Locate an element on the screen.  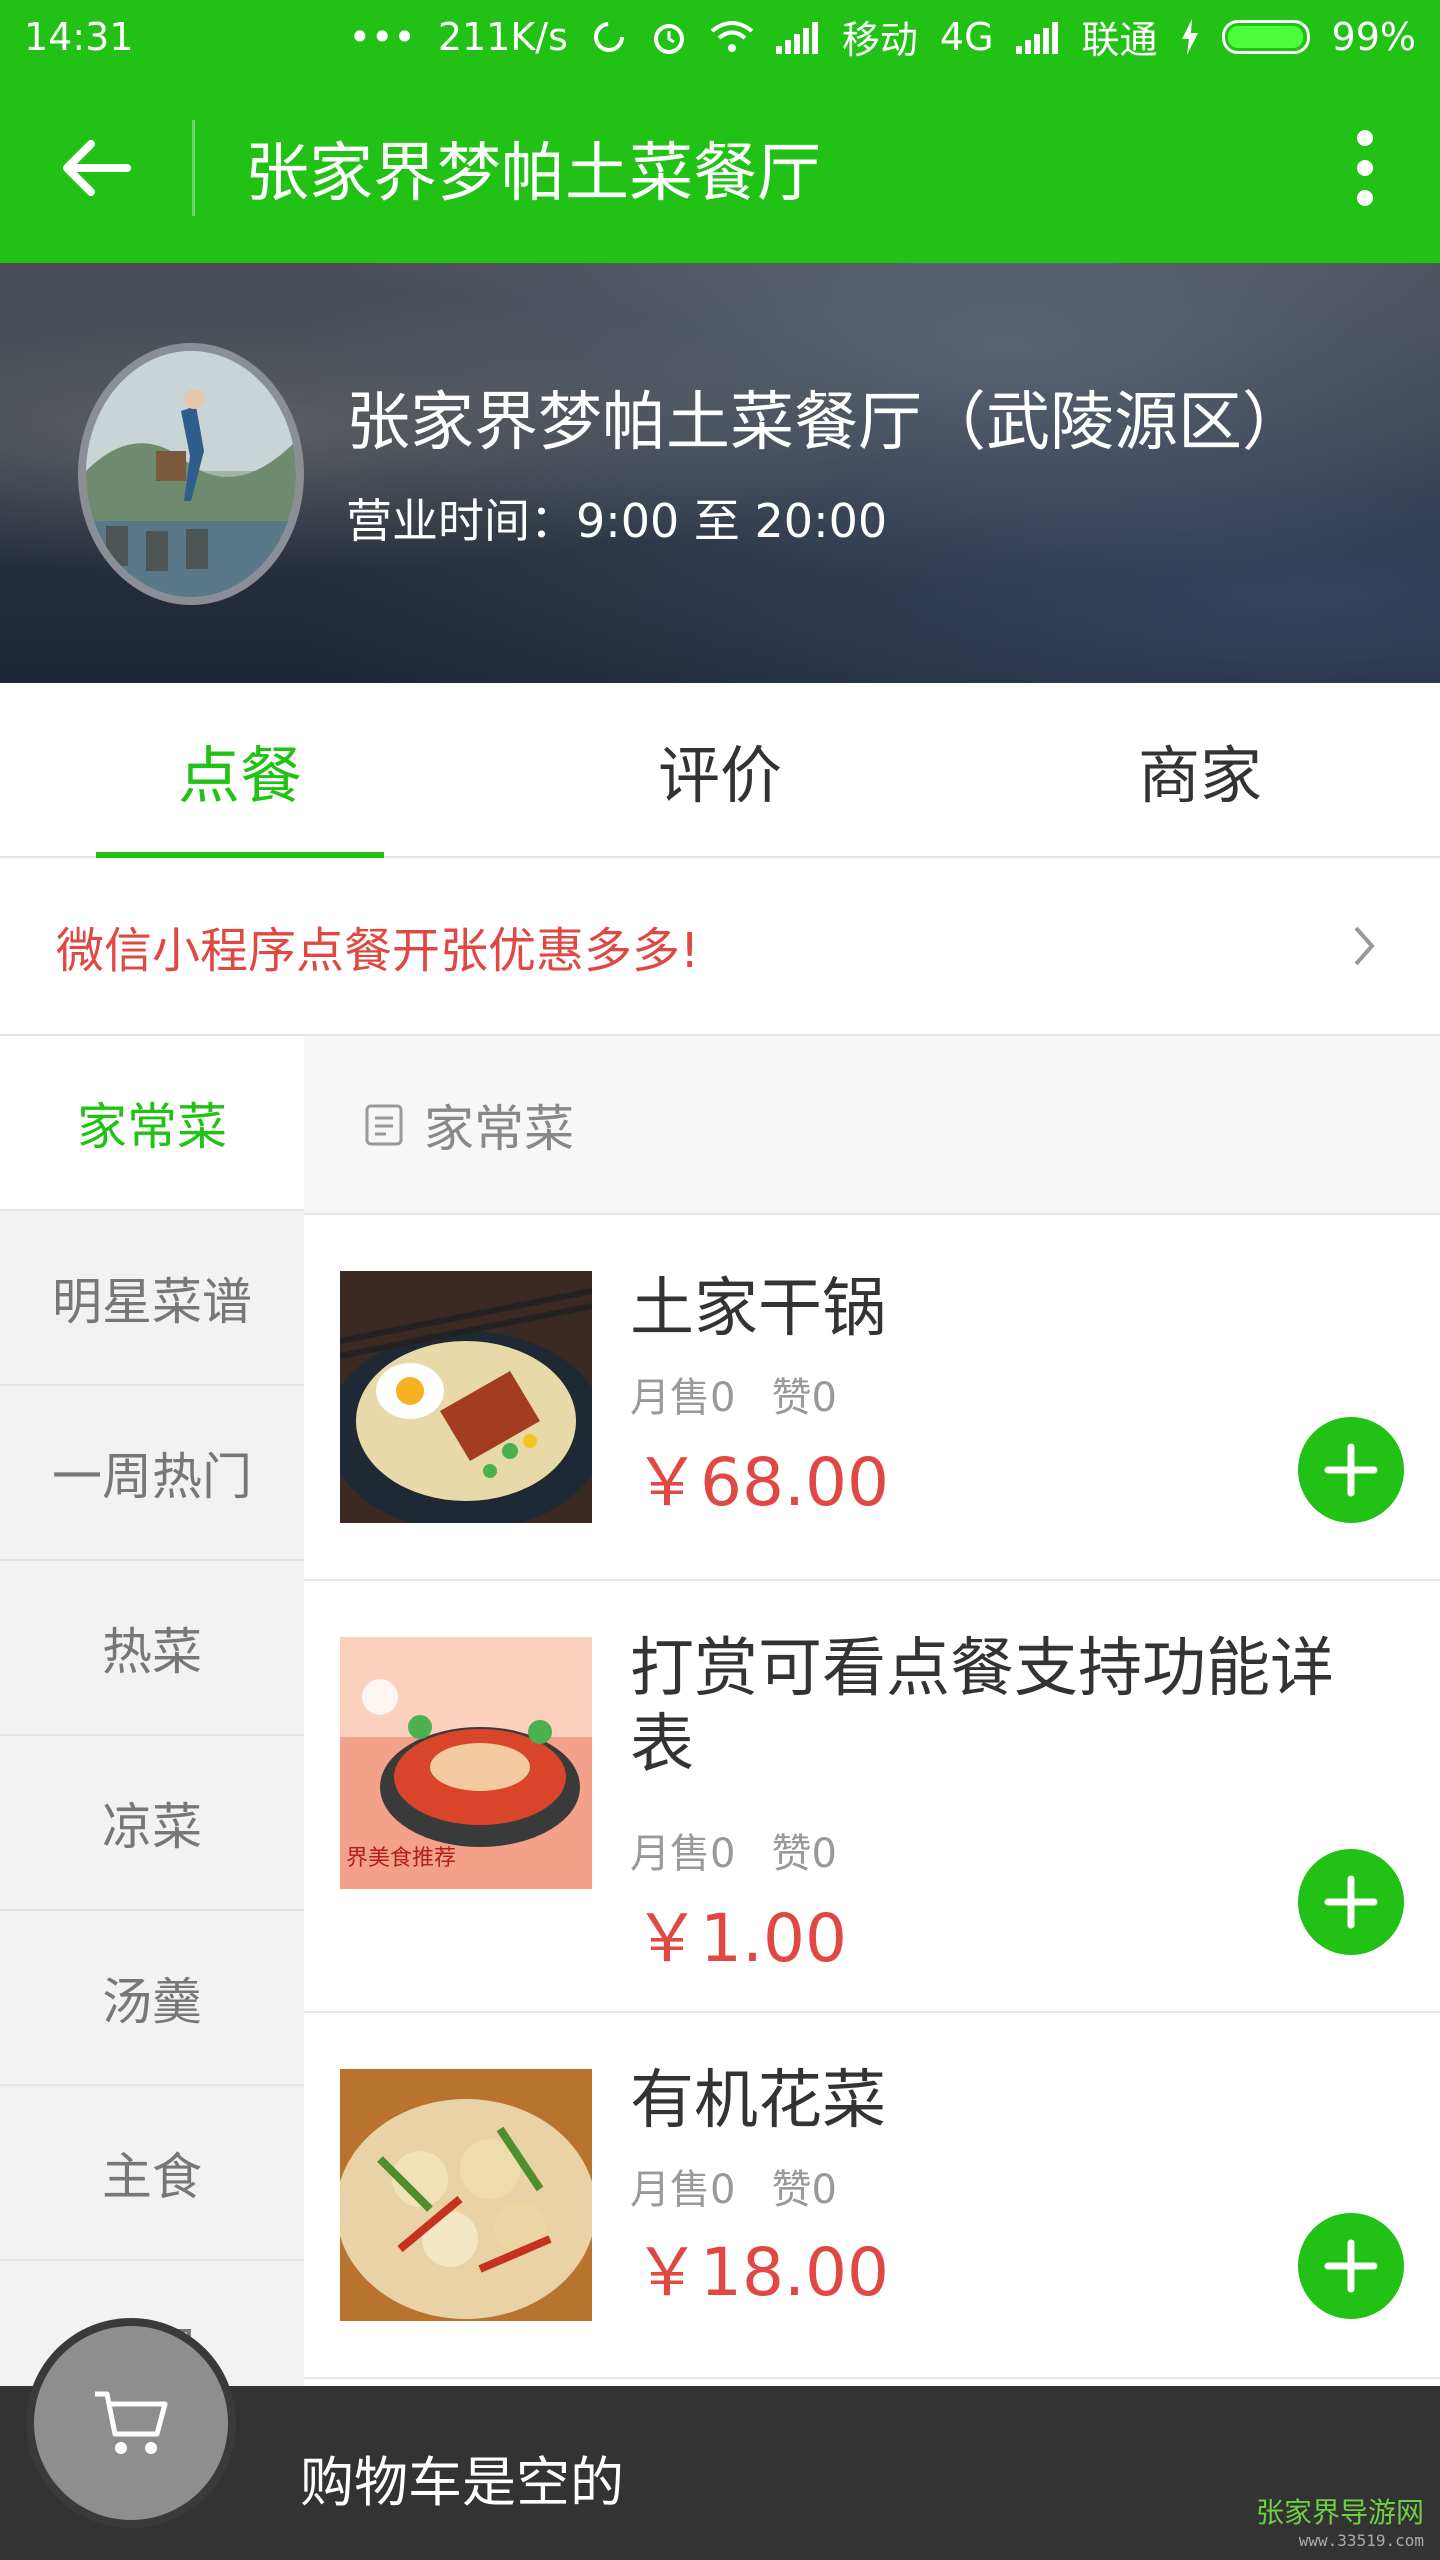
tab-bar: 点餐 评价 商家 is located at coordinates (720, 770).